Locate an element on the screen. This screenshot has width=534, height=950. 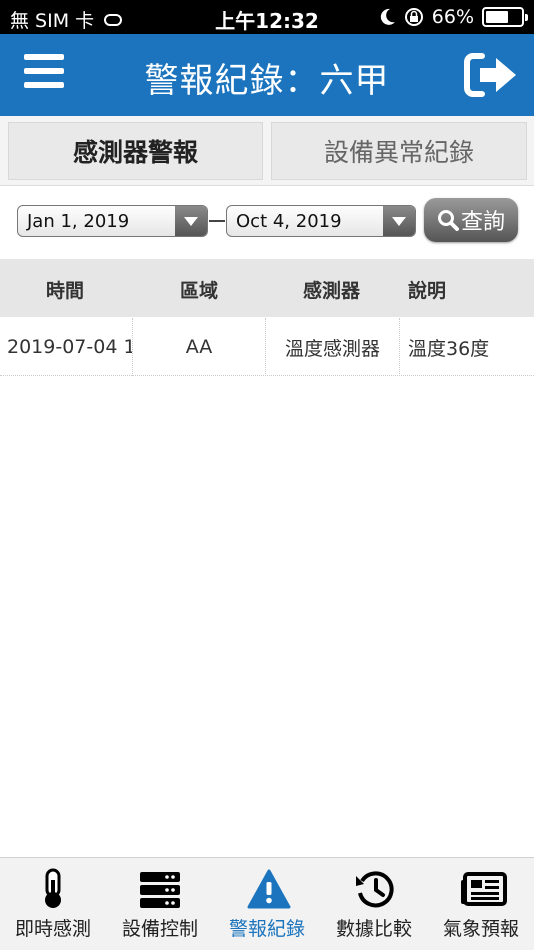
end-date-value: Oct 4, 2019 is located at coordinates (289, 221).